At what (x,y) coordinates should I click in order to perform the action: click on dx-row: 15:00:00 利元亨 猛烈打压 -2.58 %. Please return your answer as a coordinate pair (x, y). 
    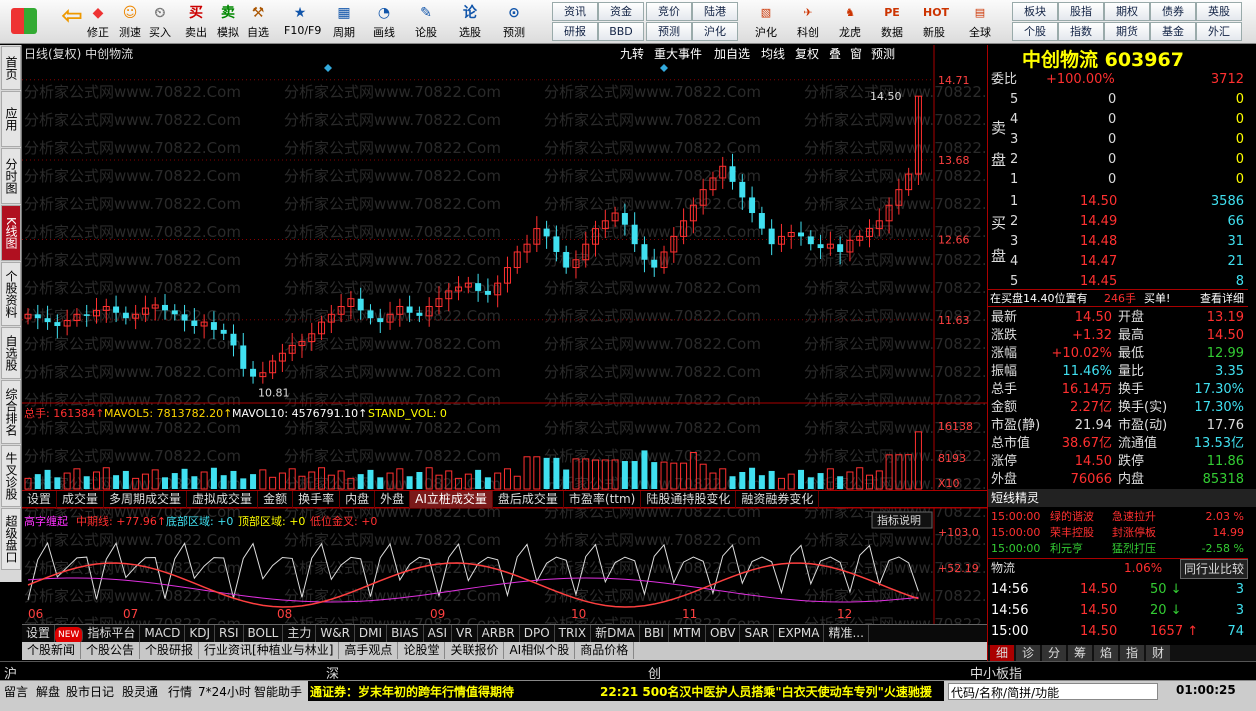
    Looking at the image, I should click on (1118, 549).